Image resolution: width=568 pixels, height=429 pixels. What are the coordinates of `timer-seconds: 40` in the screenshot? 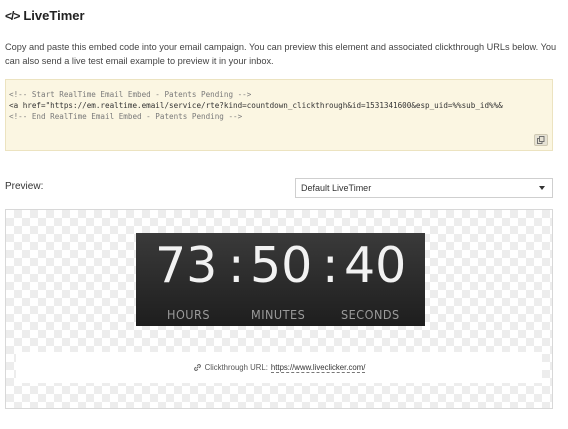 It's located at (375, 265).